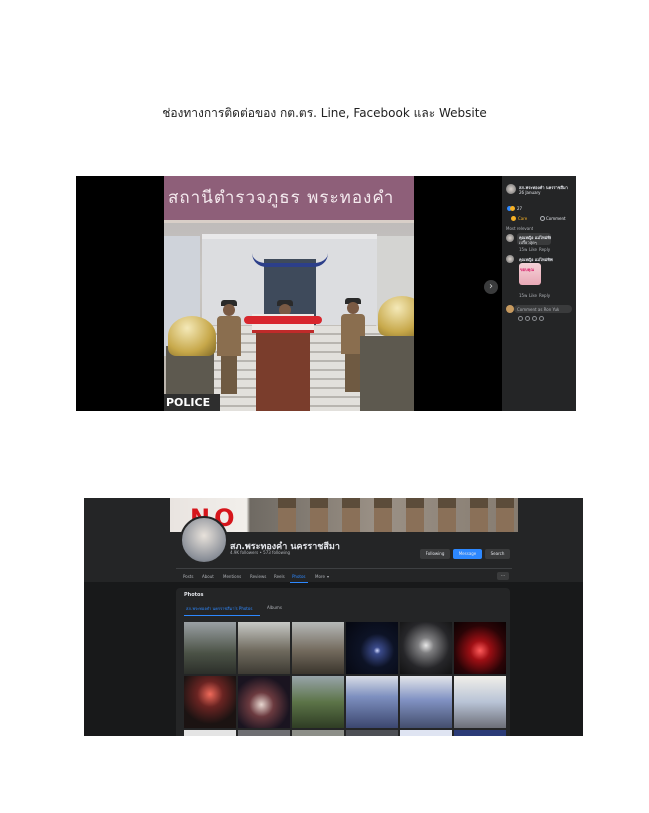 This screenshot has width=649, height=813. What do you see at coordinates (538, 309) in the screenshot?
I see `comment-placeholder: Comment as Ron Yuk` at bounding box center [538, 309].